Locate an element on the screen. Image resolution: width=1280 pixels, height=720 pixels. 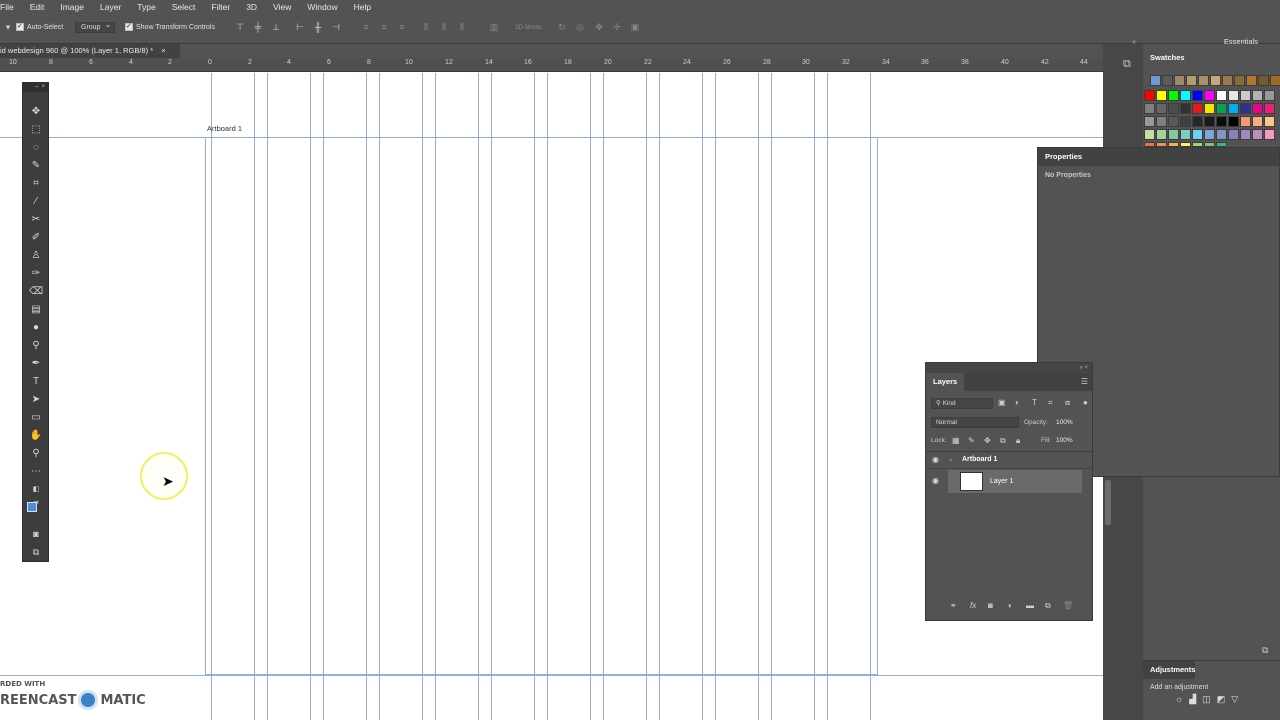
filter-image-icon: ▣ is located at coordinates (1002, 402).